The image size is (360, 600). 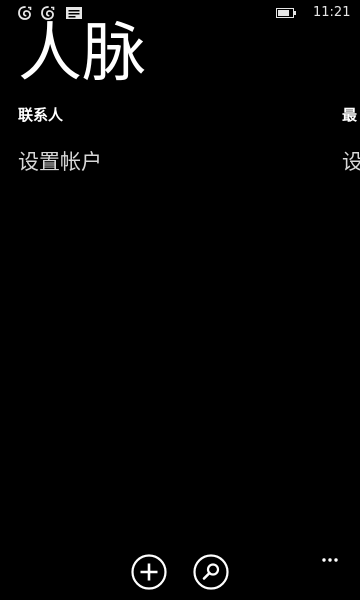 What do you see at coordinates (40, 115) in the screenshot?
I see `pivot-header-contacts: 联系人` at bounding box center [40, 115].